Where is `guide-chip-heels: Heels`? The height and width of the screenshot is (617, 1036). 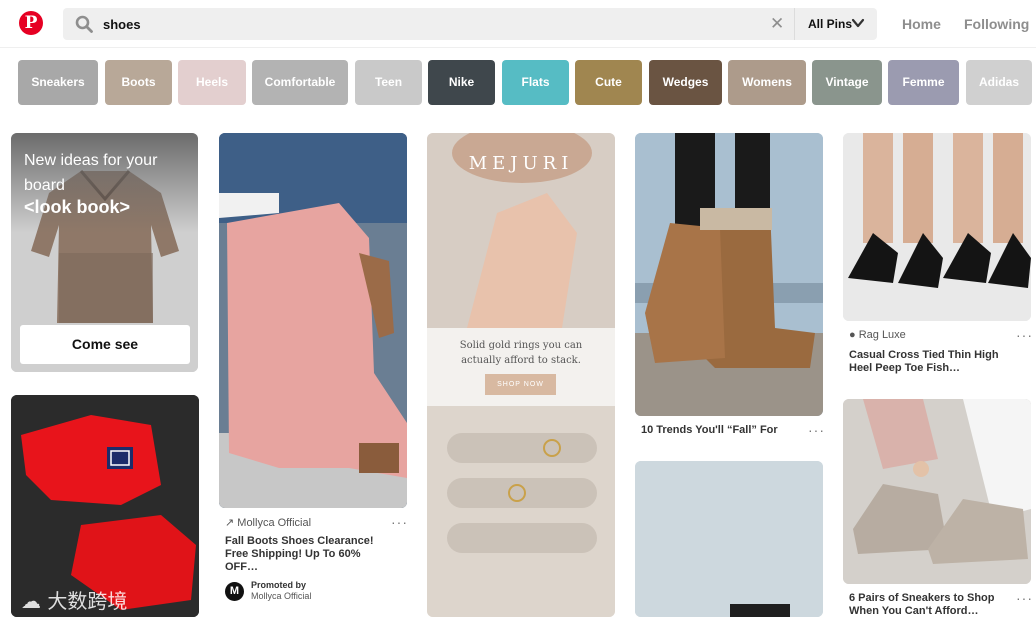
guide-chip-heels: Heels is located at coordinates (212, 82).